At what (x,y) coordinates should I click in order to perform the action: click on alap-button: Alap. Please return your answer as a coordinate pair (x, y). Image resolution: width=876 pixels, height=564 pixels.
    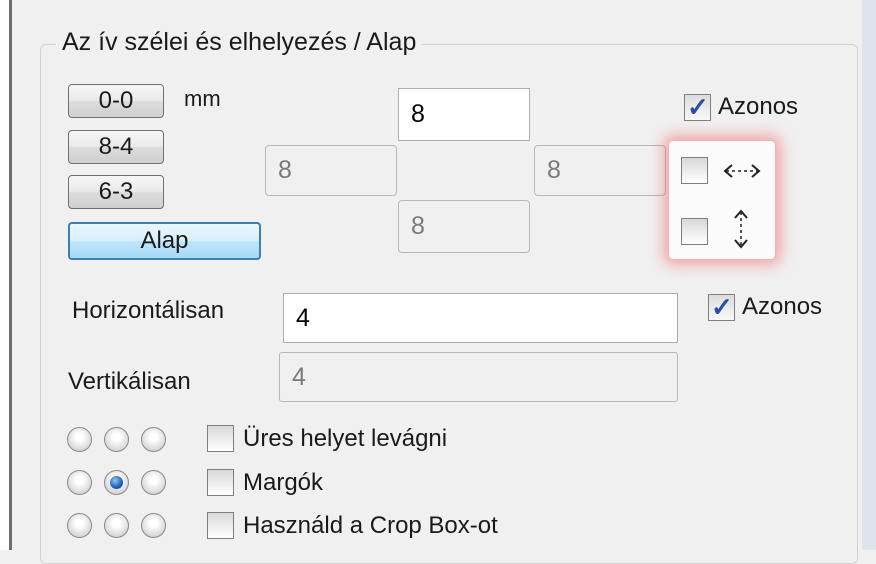
    Looking at the image, I should click on (164, 241).